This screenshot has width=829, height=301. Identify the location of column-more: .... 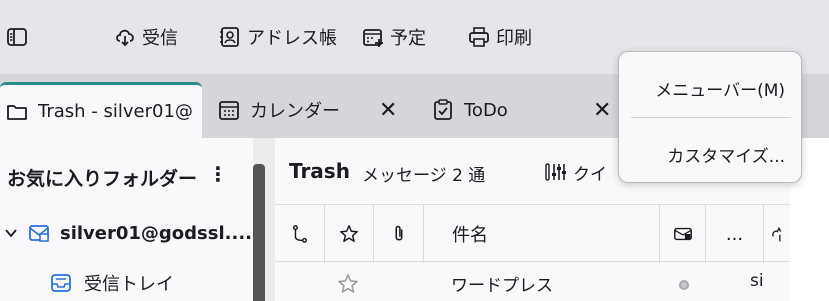
(735, 234).